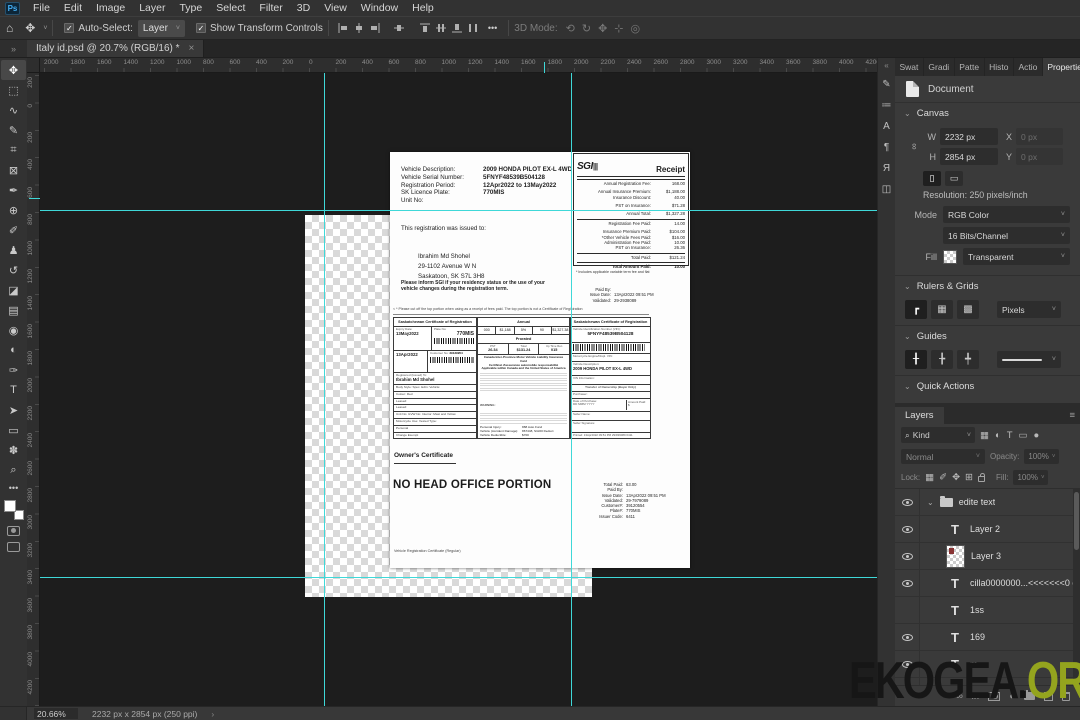 This screenshot has width=1080, height=720. Describe the element at coordinates (110, 8) in the screenshot. I see `menu-image: Image` at that location.